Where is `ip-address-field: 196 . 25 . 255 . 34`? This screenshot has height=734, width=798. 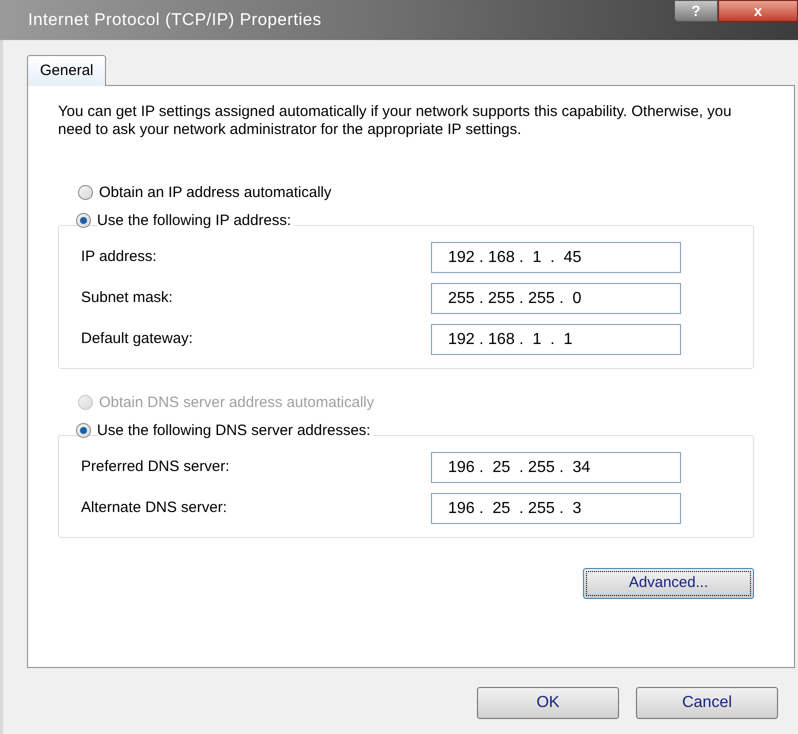
ip-address-field: 196 . 25 . 255 . 34 is located at coordinates (556, 467).